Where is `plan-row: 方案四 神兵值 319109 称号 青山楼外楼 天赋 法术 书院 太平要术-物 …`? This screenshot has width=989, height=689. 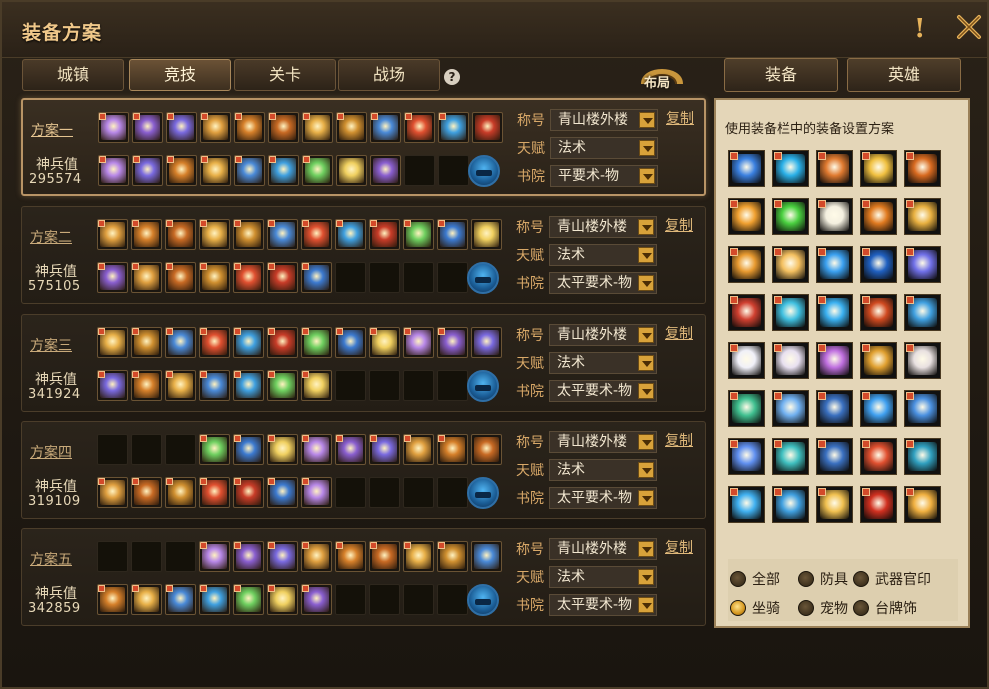 plan-row: 方案四 神兵值 319109 称号 青山楼外楼 天赋 法术 书院 太平要术-物 … is located at coordinates (363, 470).